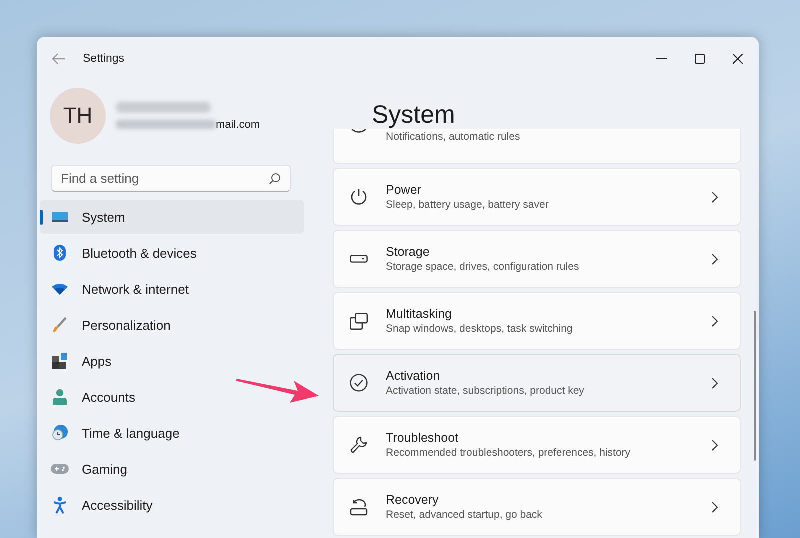 This screenshot has height=538, width=800. I want to click on sidebar-item: Network & internet, so click(119, 289).